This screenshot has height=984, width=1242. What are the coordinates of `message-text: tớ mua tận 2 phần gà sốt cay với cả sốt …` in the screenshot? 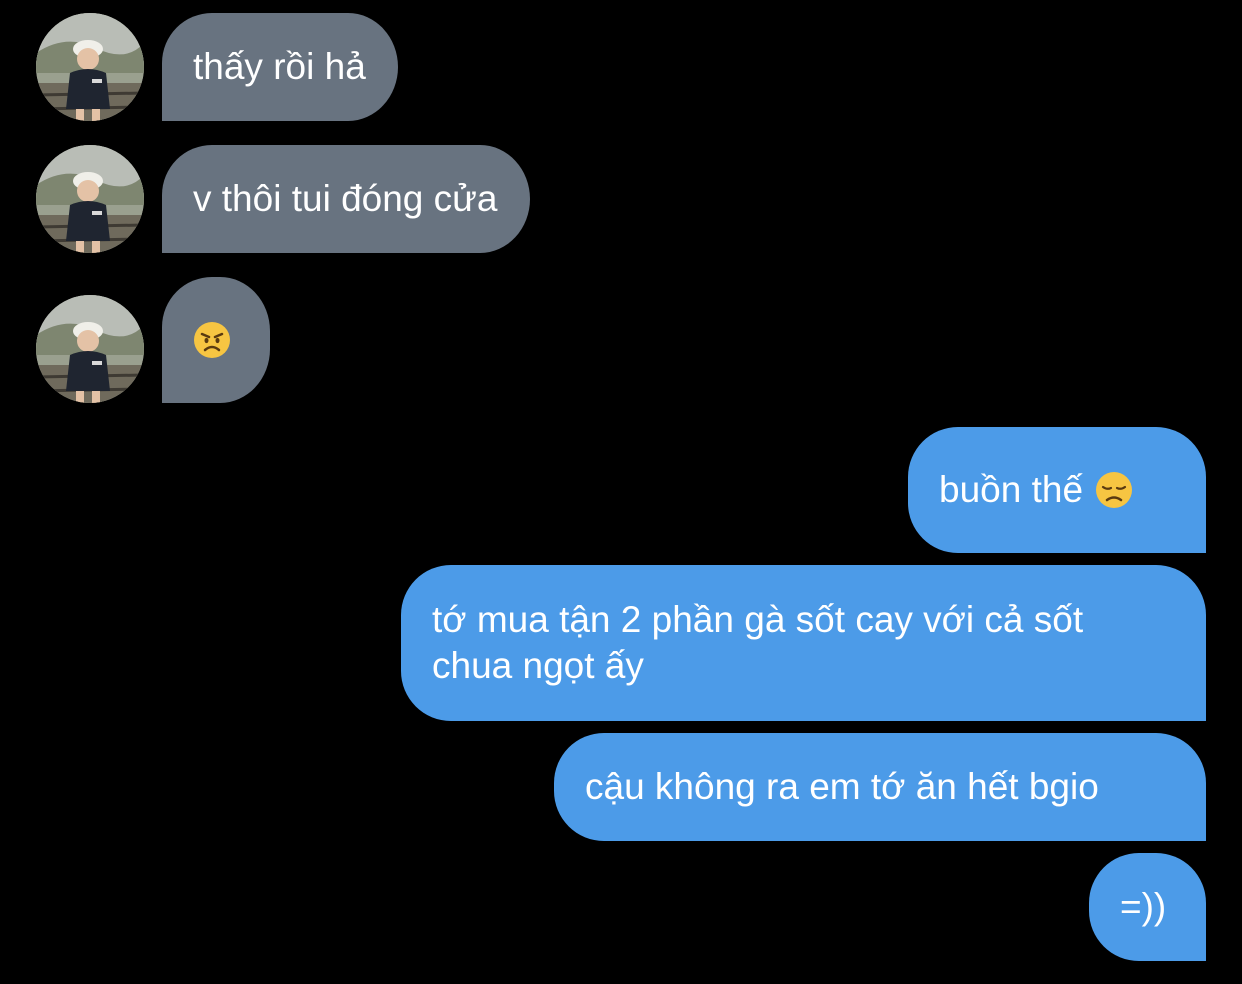 It's located at (758, 642).